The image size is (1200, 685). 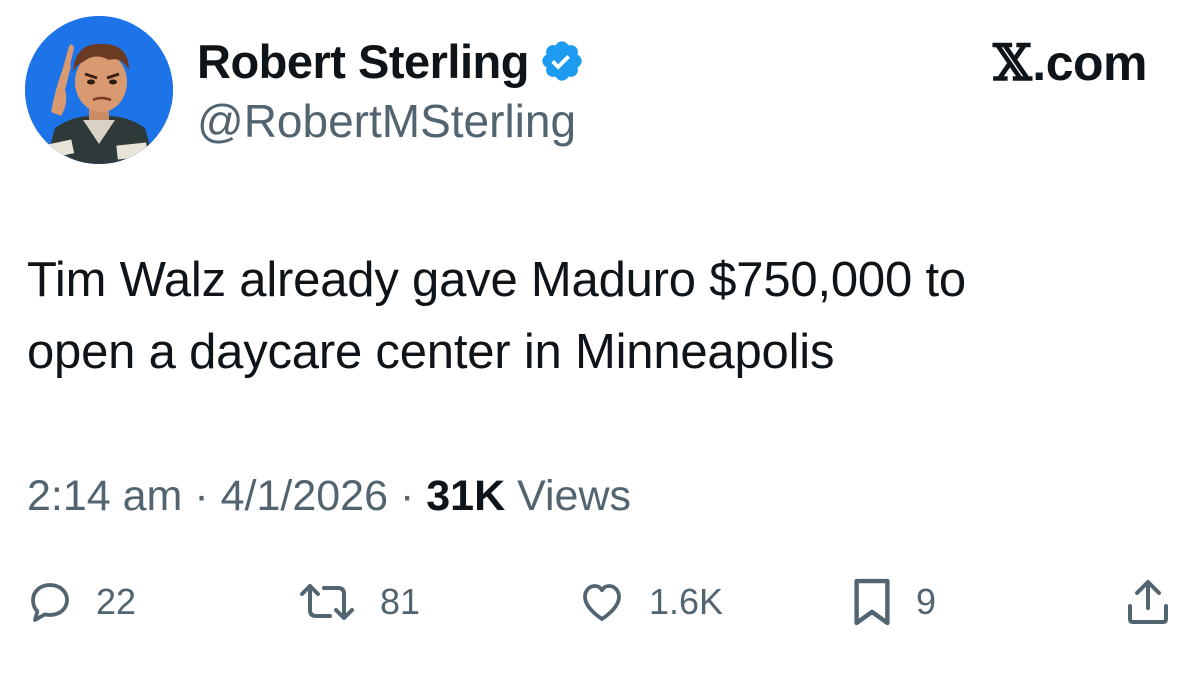 I want to click on like-count: 1.6K, so click(x=686, y=601).